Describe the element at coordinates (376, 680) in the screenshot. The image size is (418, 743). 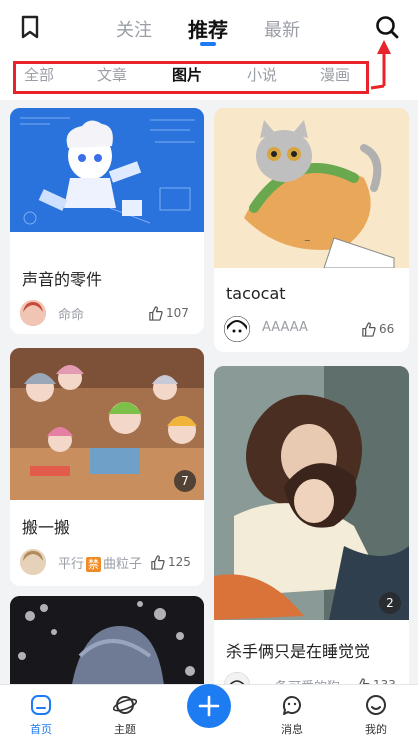
I see `like-count: 133` at that location.